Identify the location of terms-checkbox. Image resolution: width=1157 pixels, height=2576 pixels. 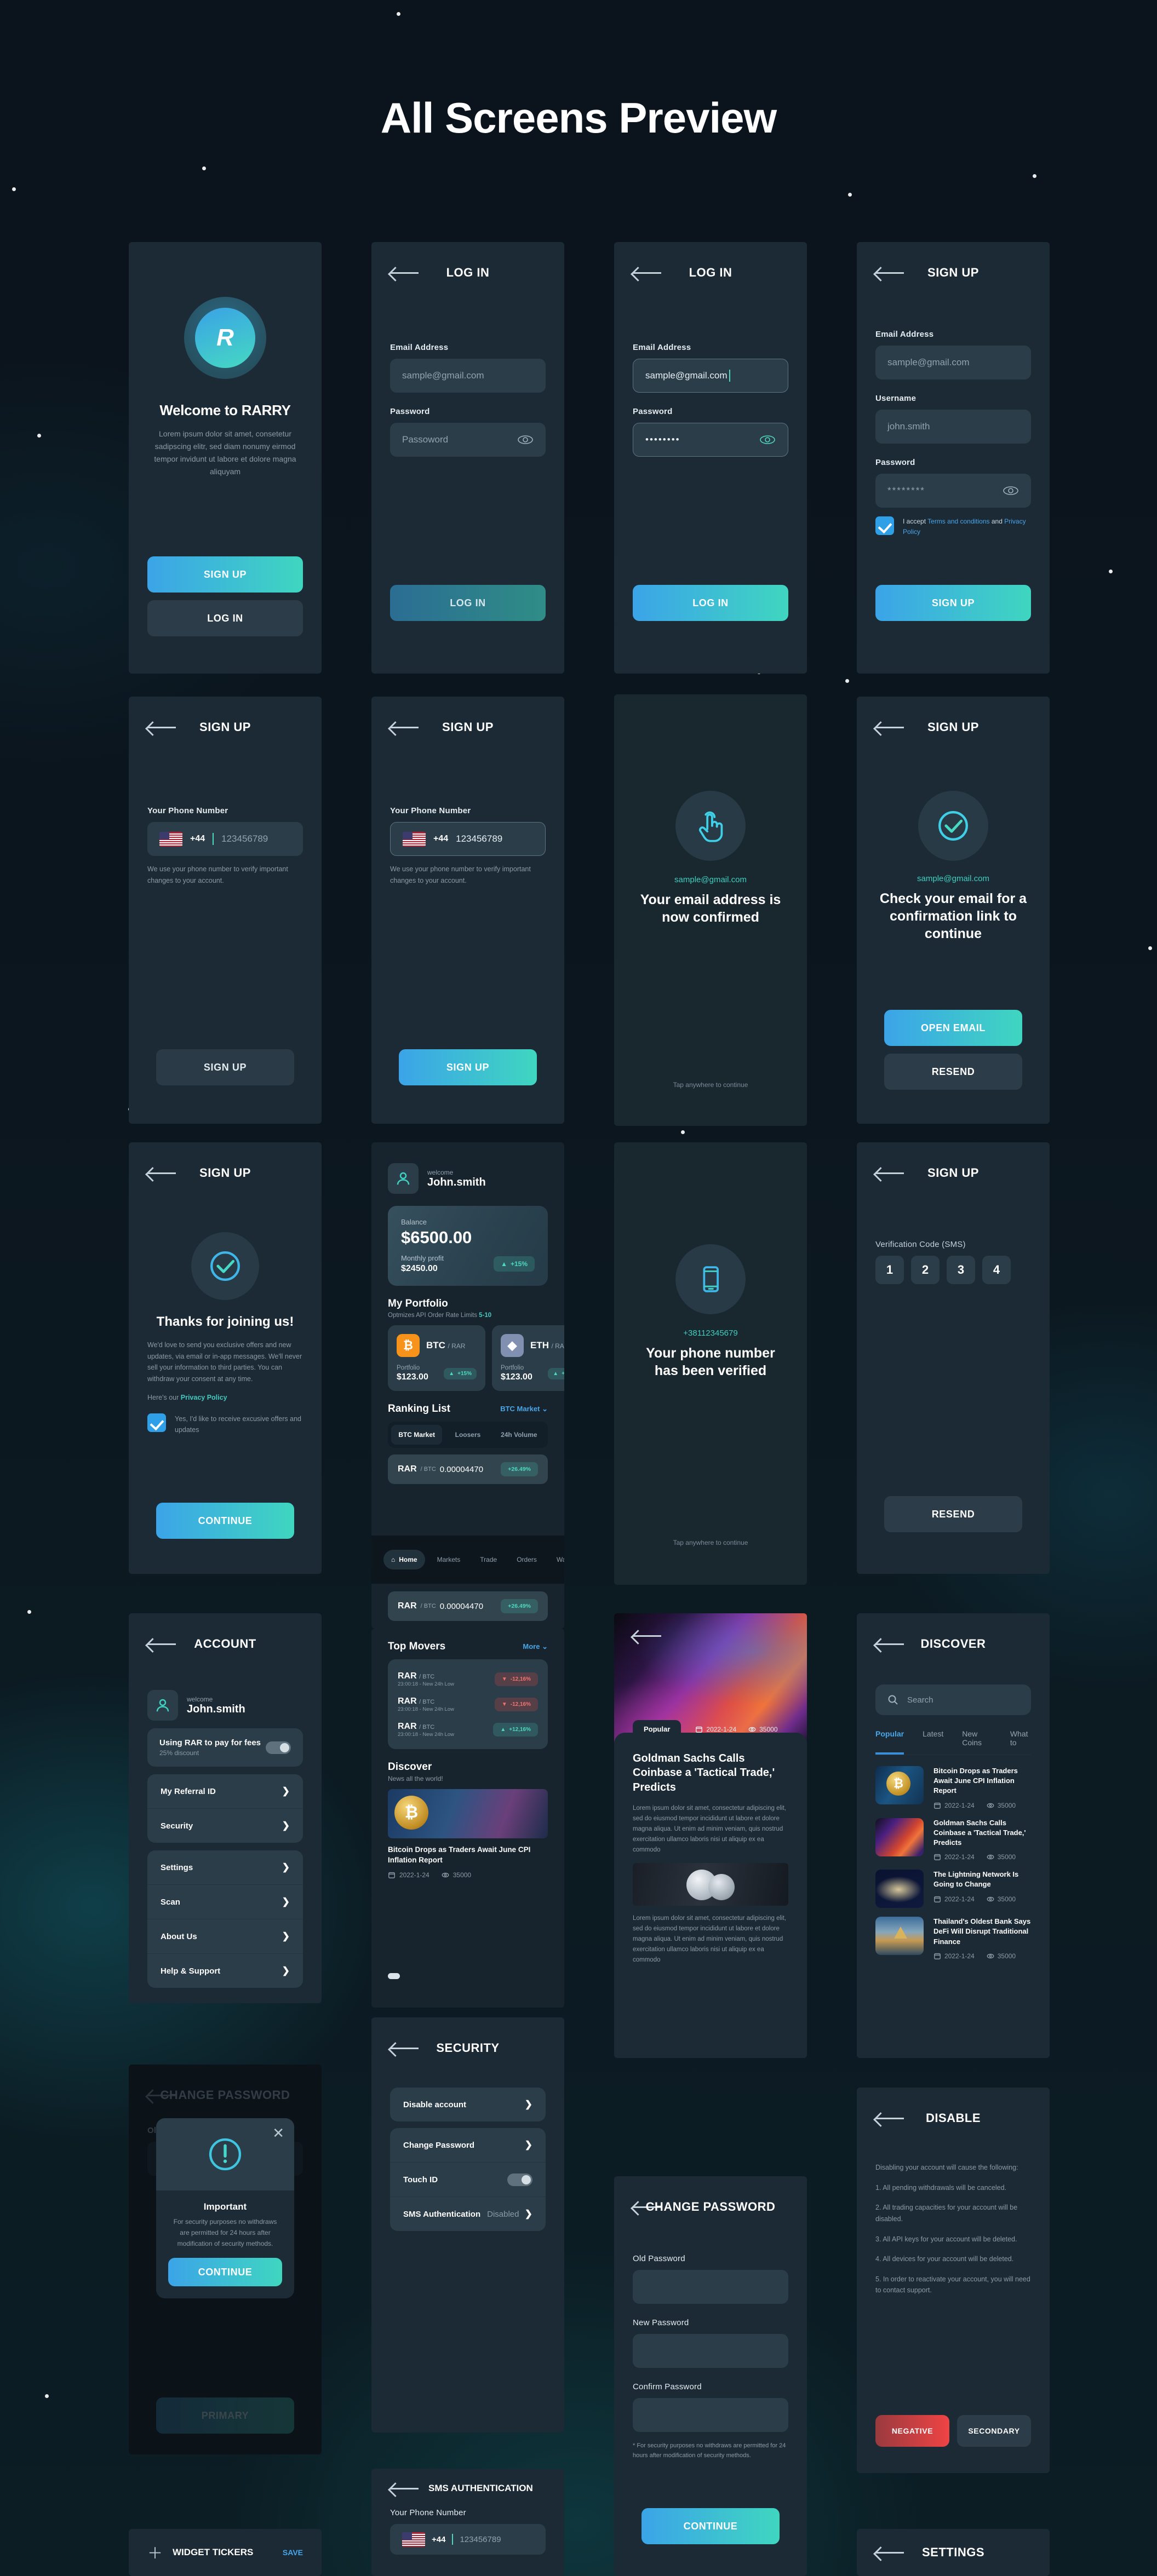
(885, 525).